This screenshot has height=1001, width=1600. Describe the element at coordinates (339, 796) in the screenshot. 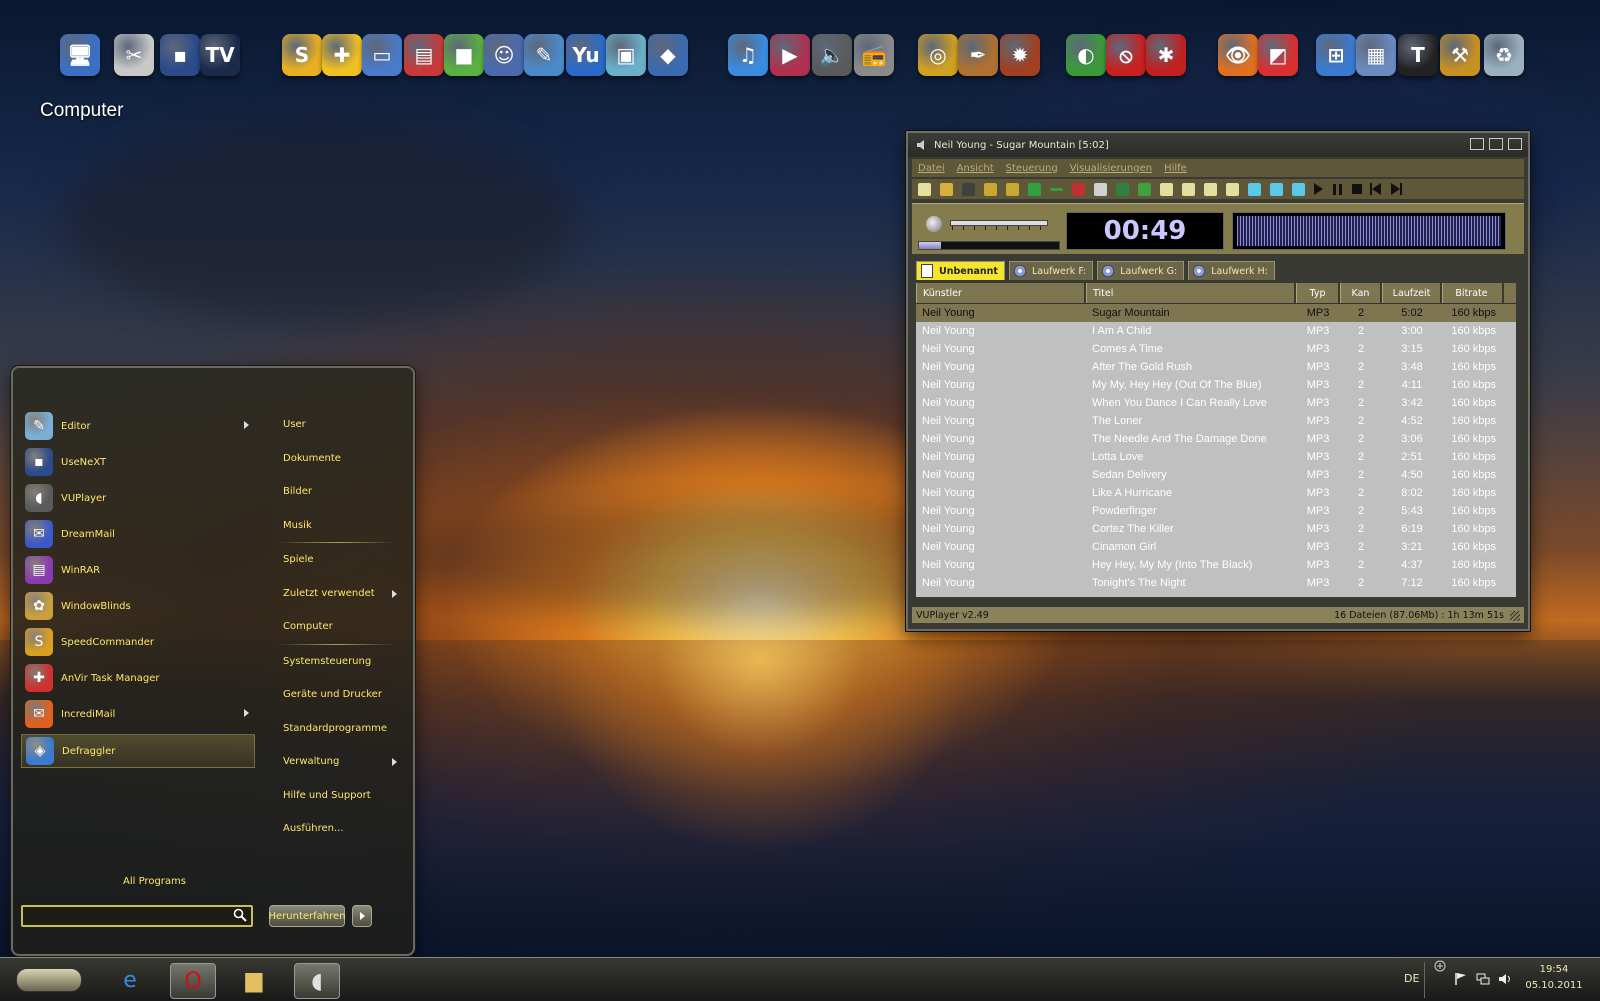

I see `start-place-hilfe-und-support: Hilfe und Support` at that location.